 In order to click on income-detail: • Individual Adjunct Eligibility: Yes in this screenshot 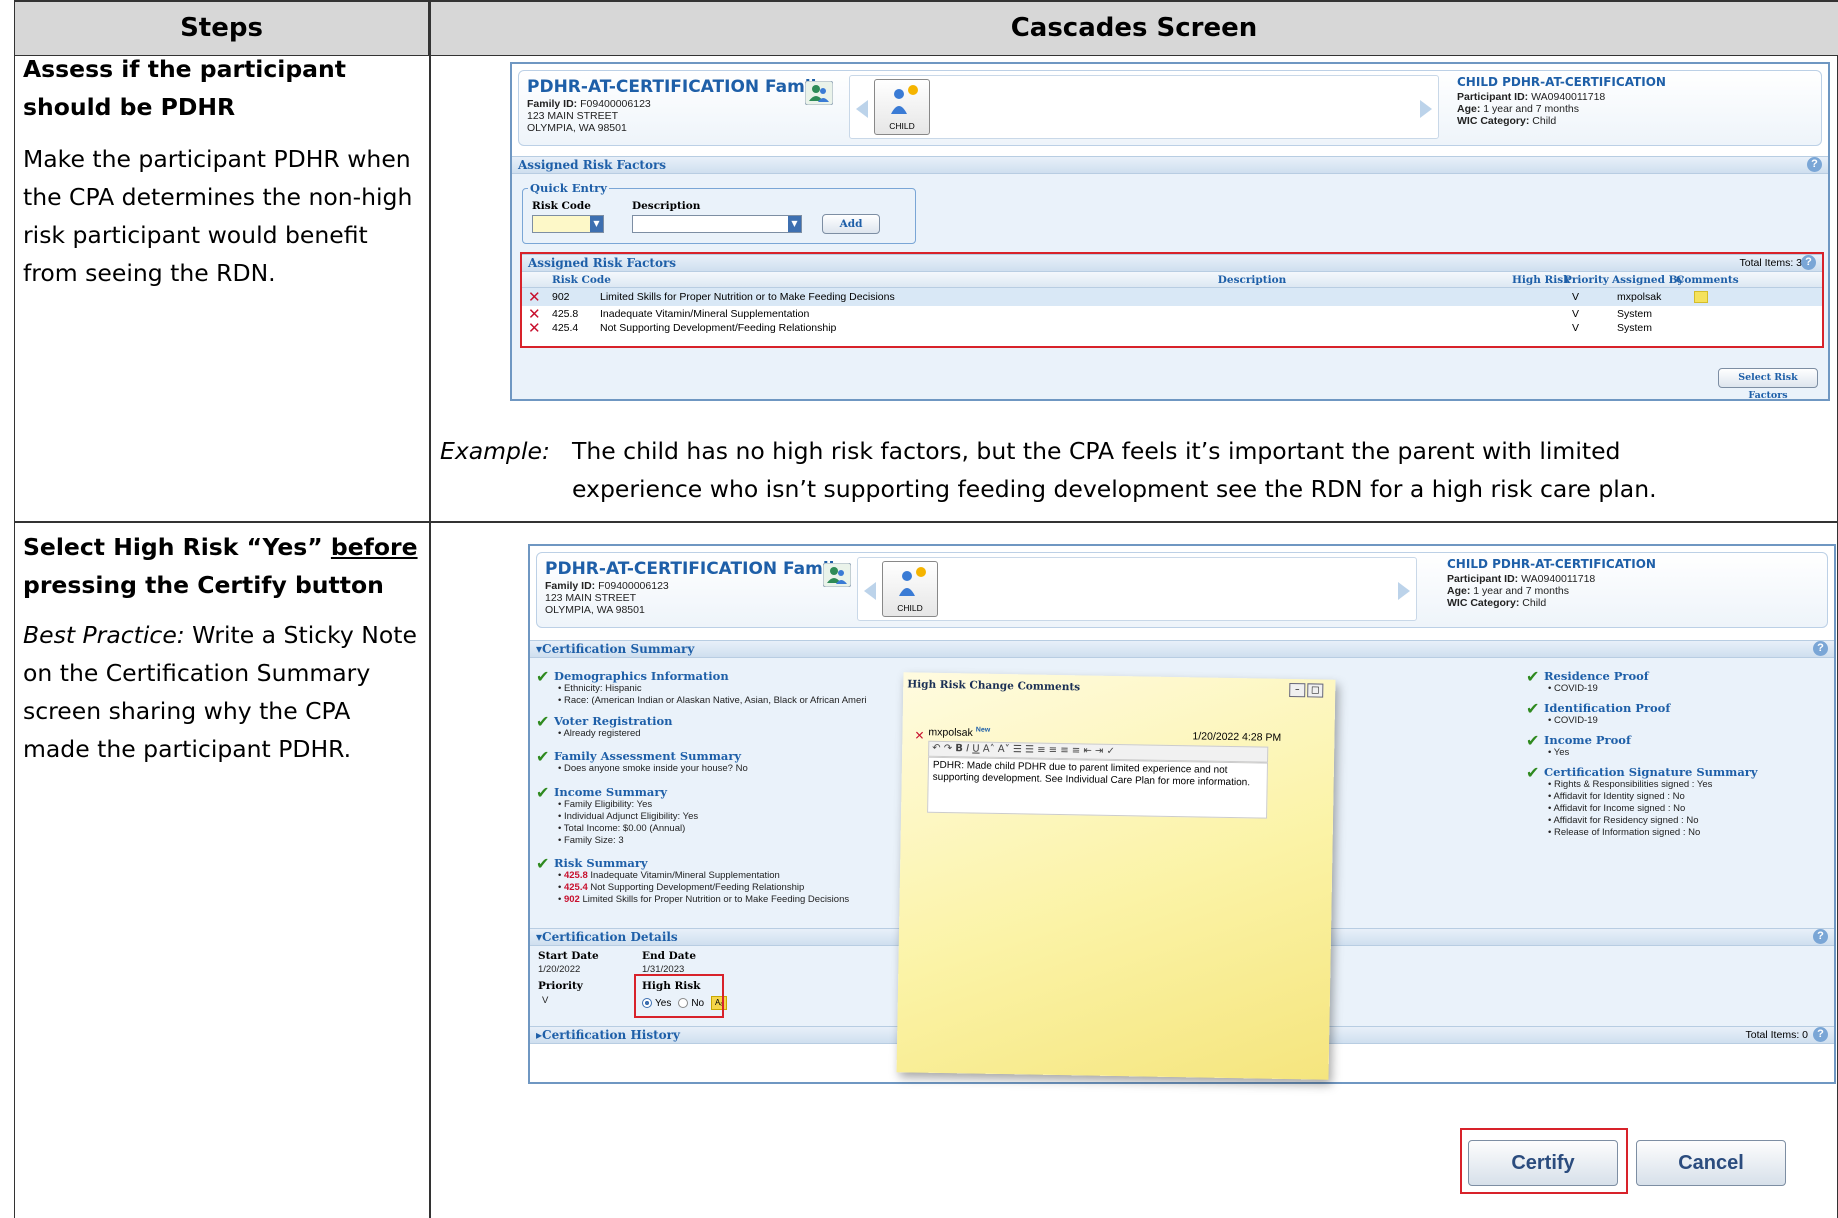, I will do `click(628, 816)`.